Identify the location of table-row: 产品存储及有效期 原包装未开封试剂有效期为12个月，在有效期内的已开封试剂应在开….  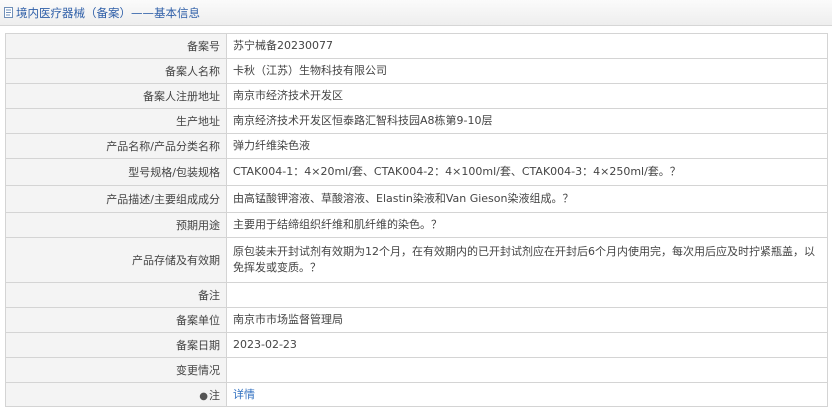
(416, 260).